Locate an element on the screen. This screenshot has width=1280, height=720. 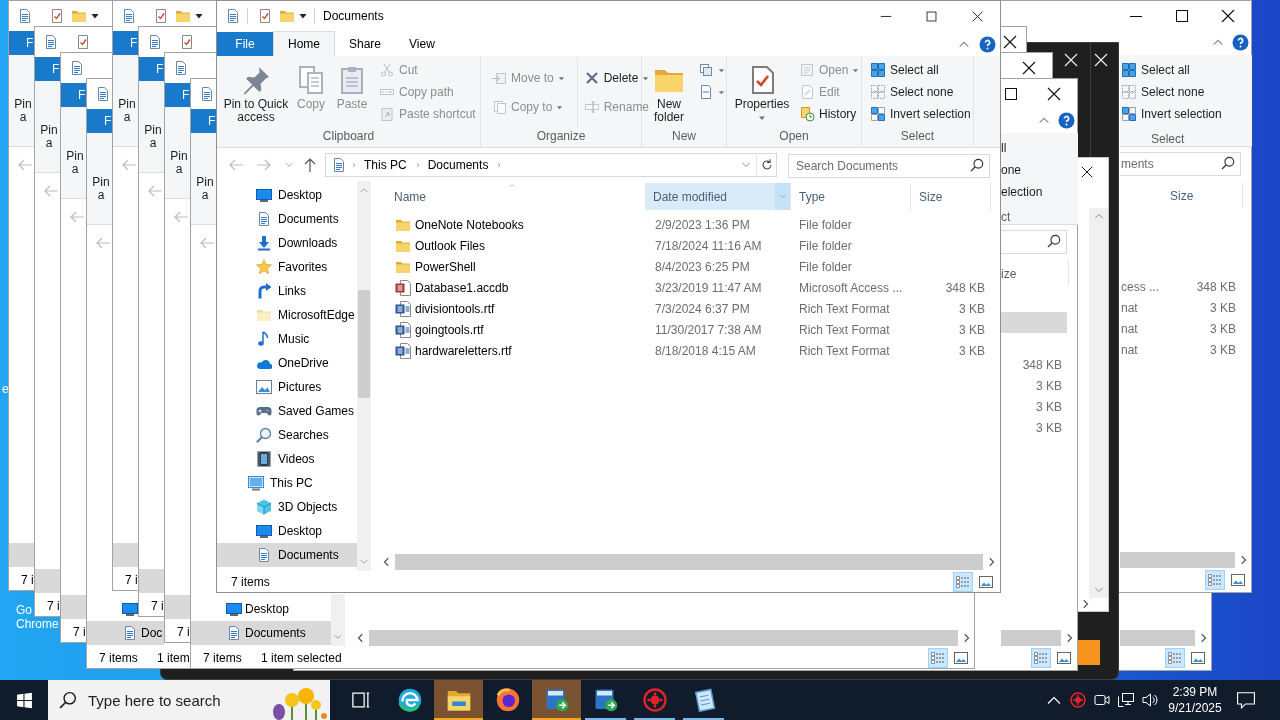
ribbon-button: Delete is located at coordinates (617, 78).